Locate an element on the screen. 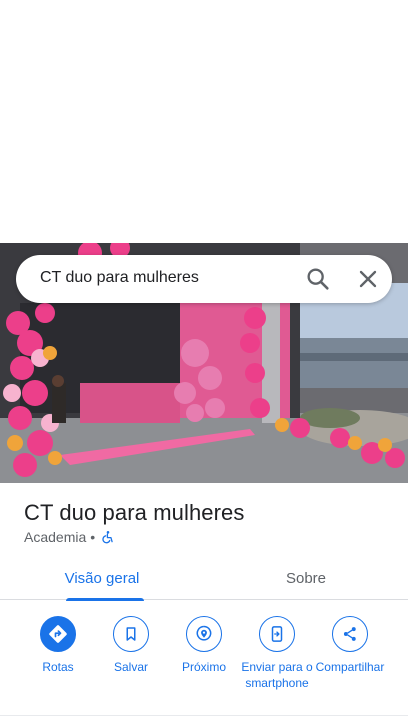 This screenshot has height=726, width=408. tab-bar: Visão geral Sobre is located at coordinates (204, 578).